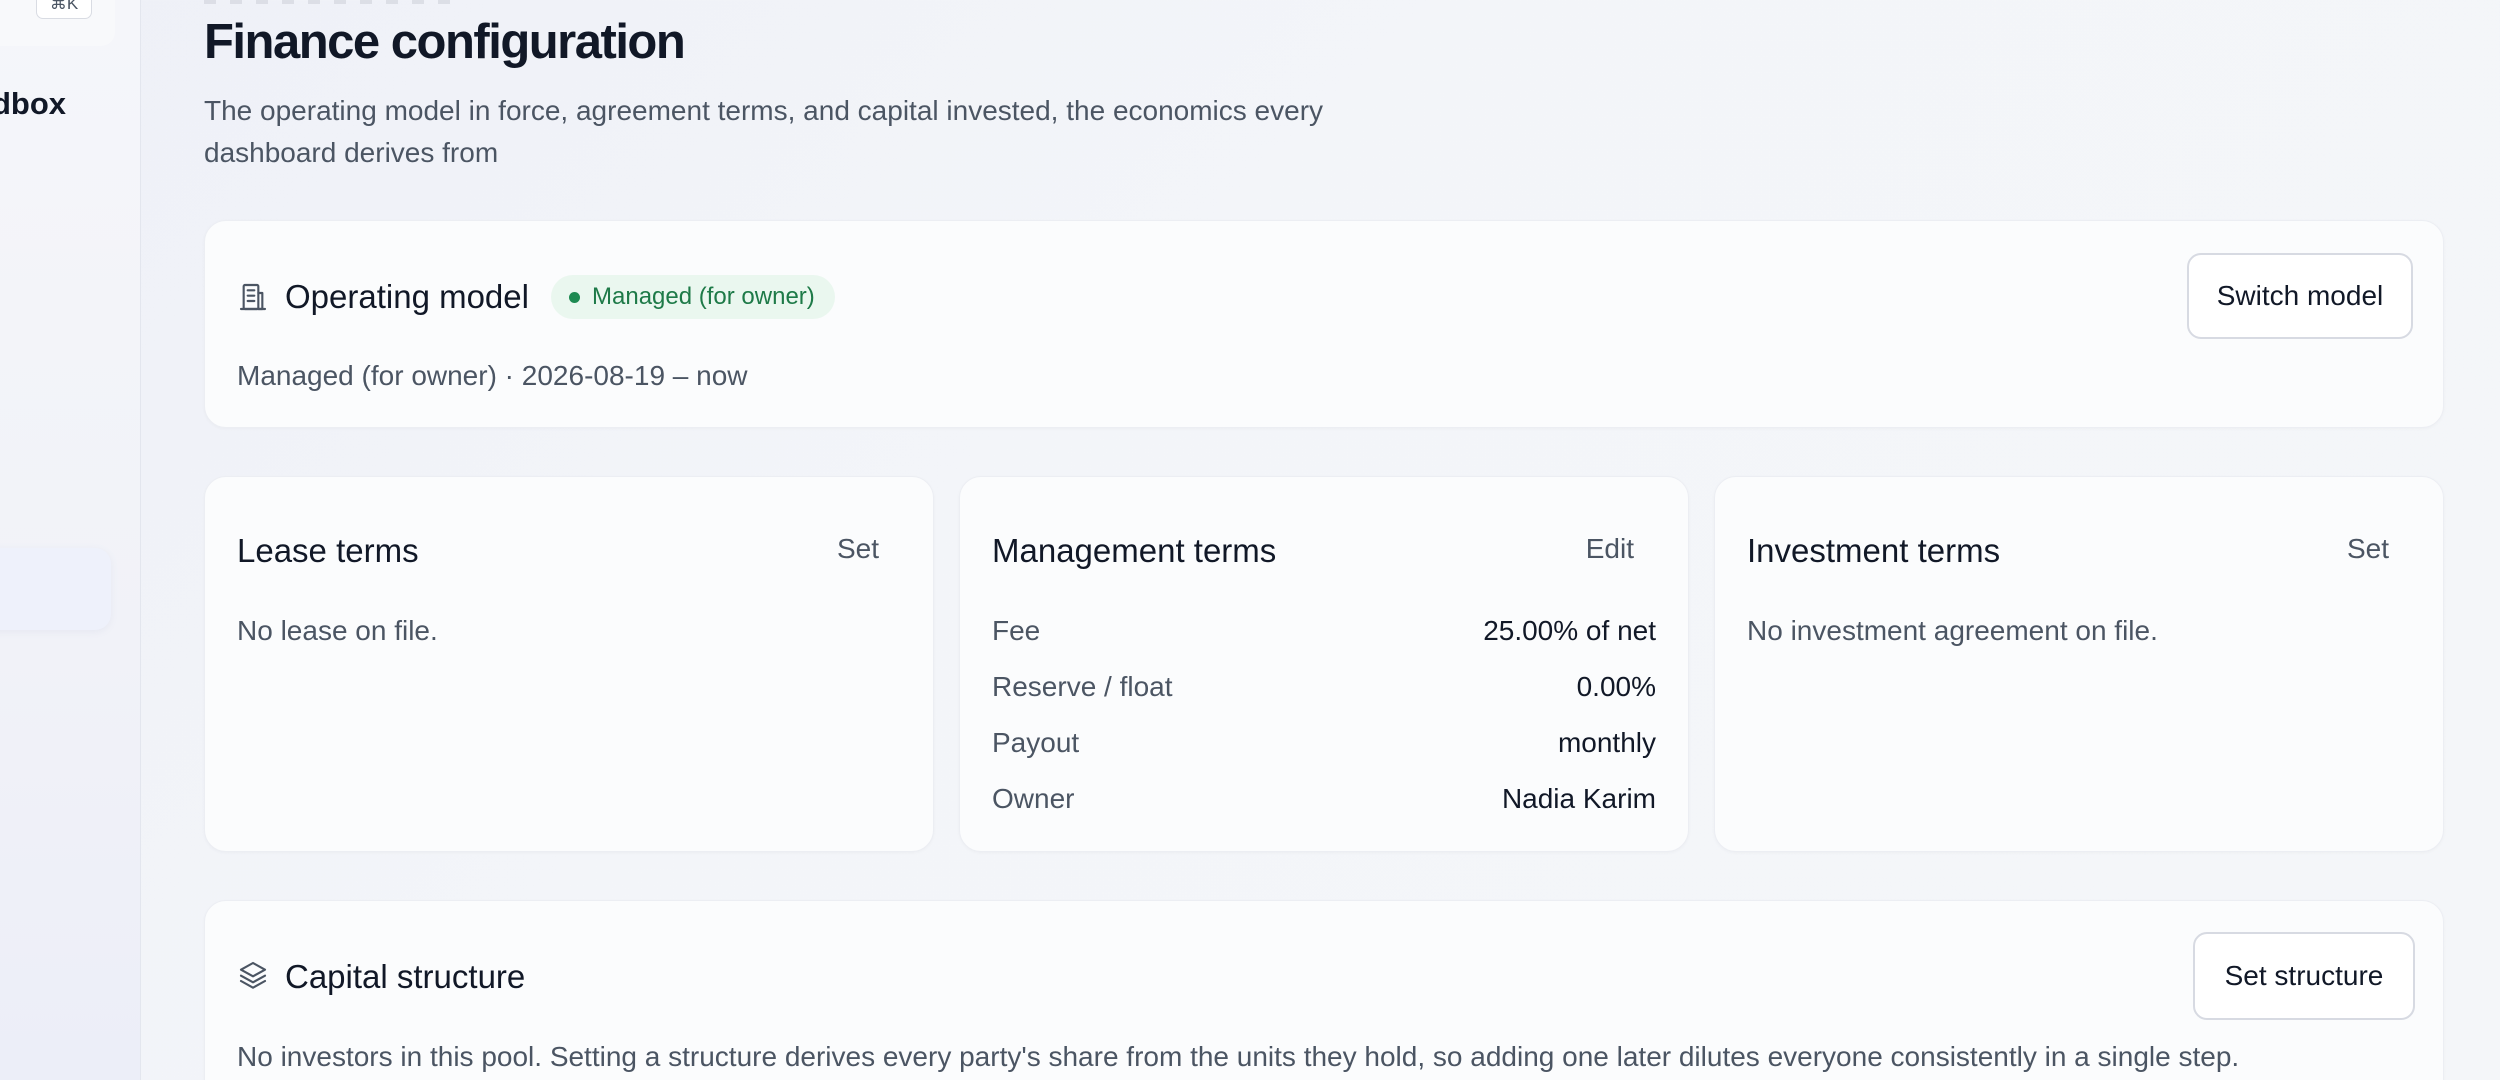 Image resolution: width=2500 pixels, height=1080 pixels. Describe the element at coordinates (70, 540) in the screenshot. I see `sidebar: ⌘K dbox` at that location.